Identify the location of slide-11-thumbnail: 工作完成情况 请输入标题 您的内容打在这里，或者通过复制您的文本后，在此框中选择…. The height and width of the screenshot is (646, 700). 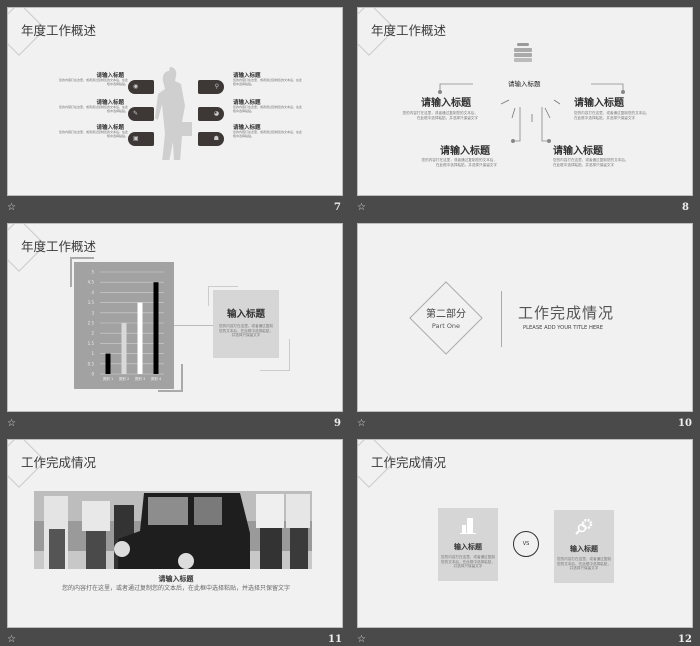
(175, 533).